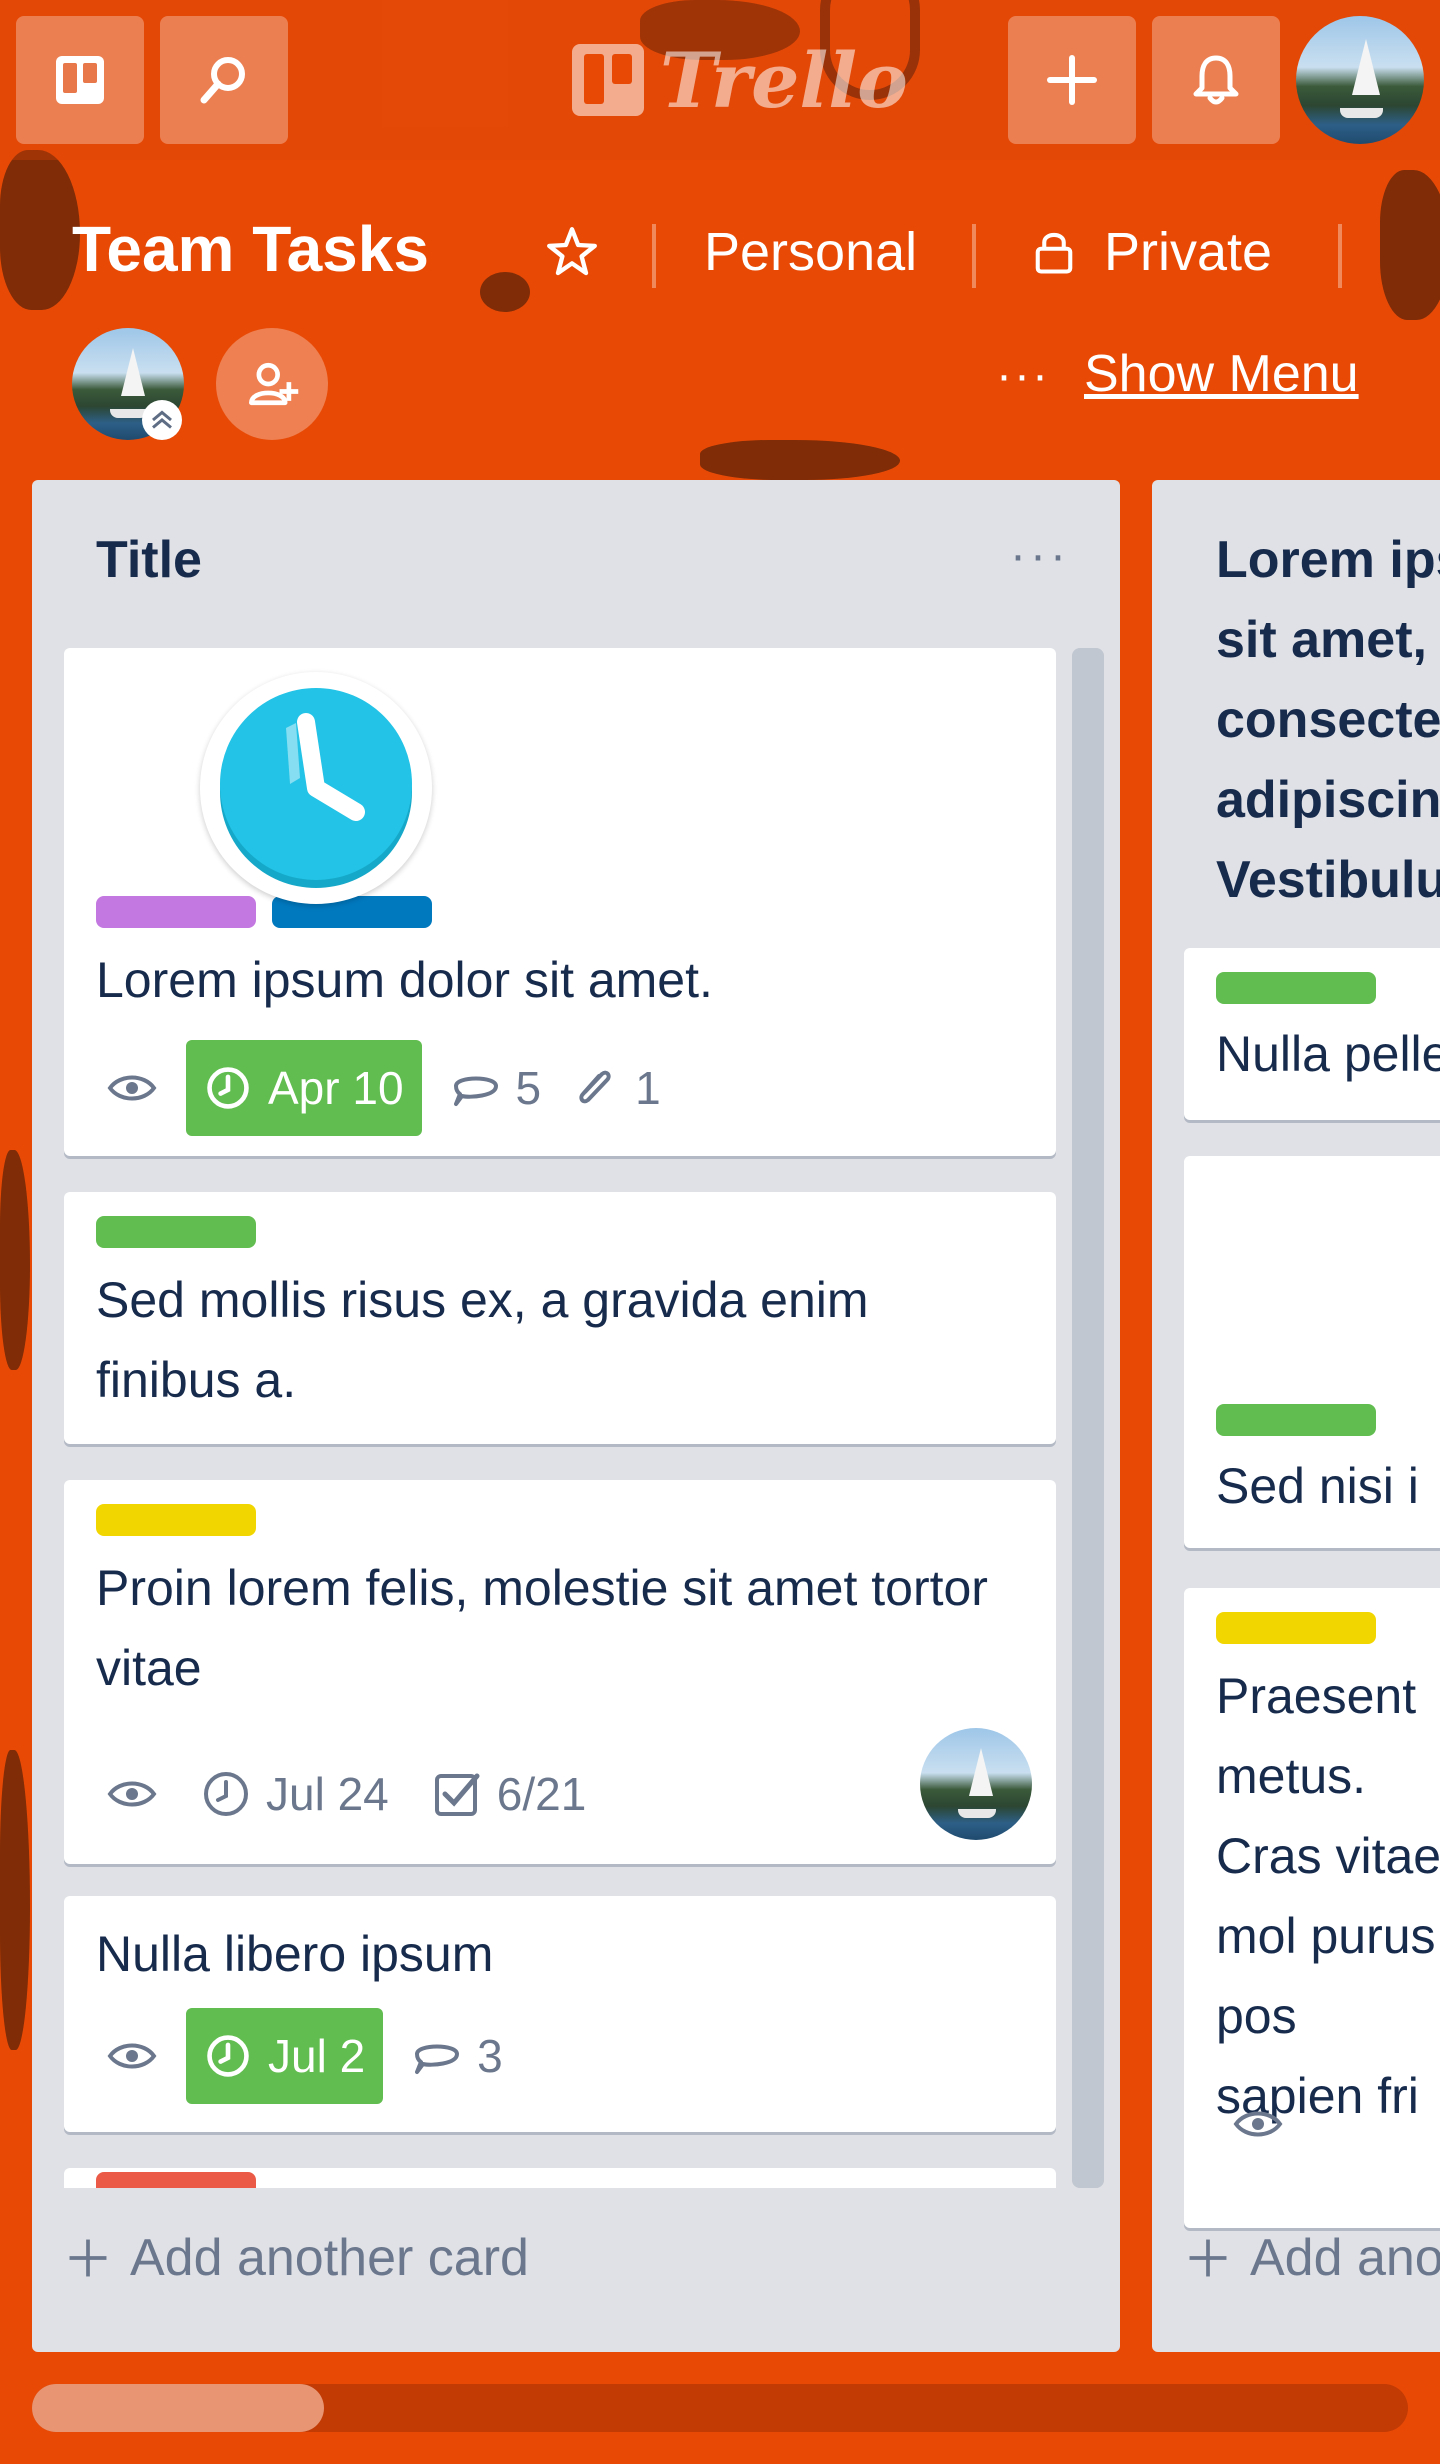  What do you see at coordinates (1188, 252) in the screenshot?
I see `visibility-label: Private` at bounding box center [1188, 252].